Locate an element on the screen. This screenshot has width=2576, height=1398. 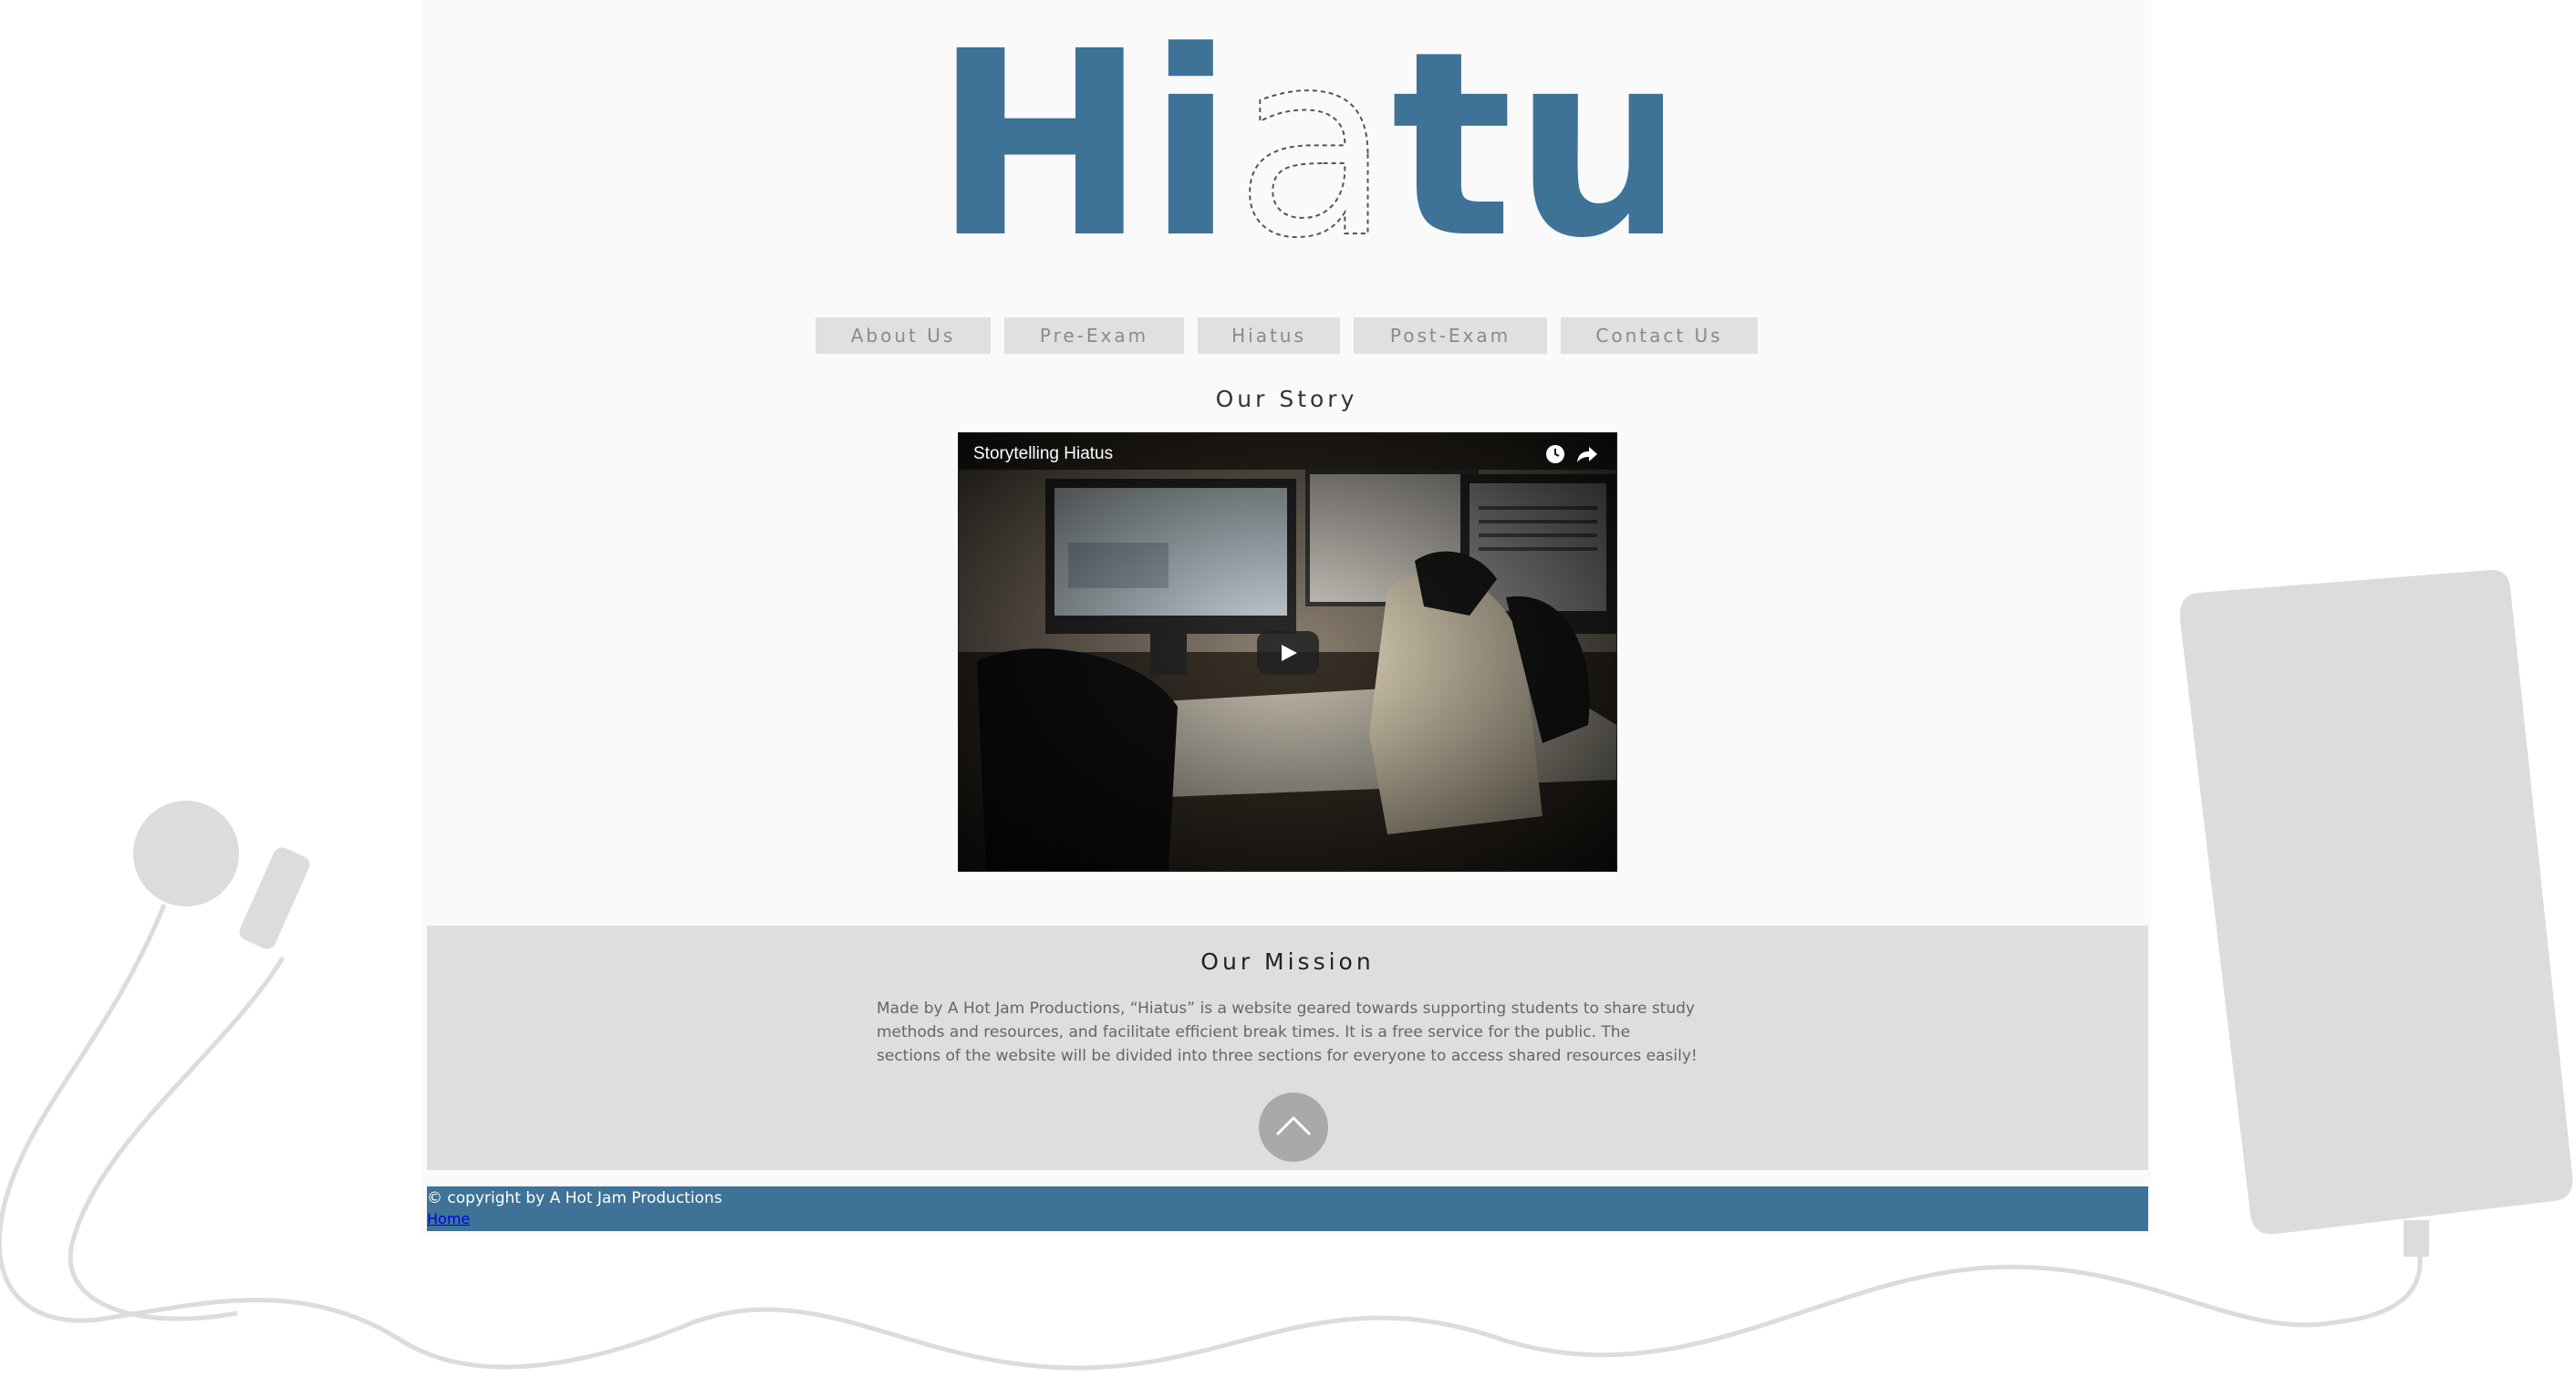
svg-text: Hiatus is located at coordinates (1298, 145).